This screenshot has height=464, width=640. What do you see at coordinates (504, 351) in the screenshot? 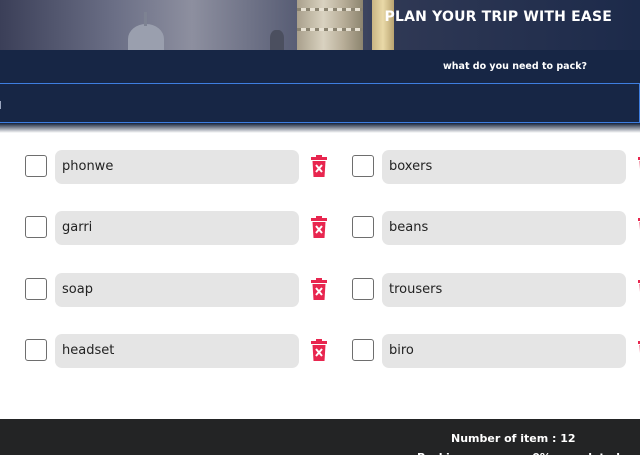
I see `item-label: biro` at bounding box center [504, 351].